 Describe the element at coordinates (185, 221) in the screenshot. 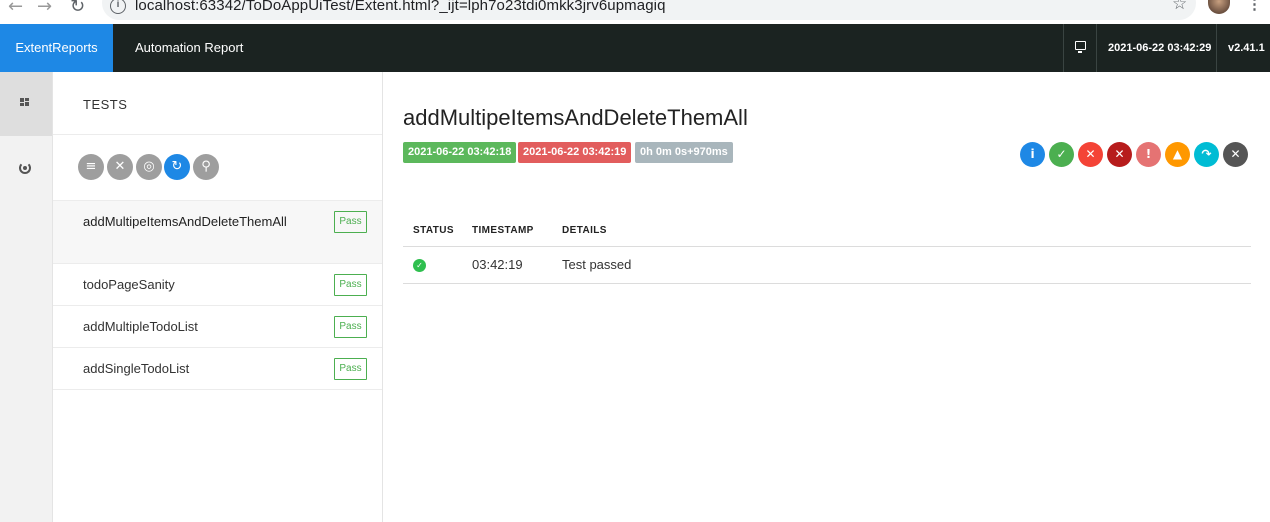

I see `test-name: addMultipeItemsAndDeleteThemAll` at that location.